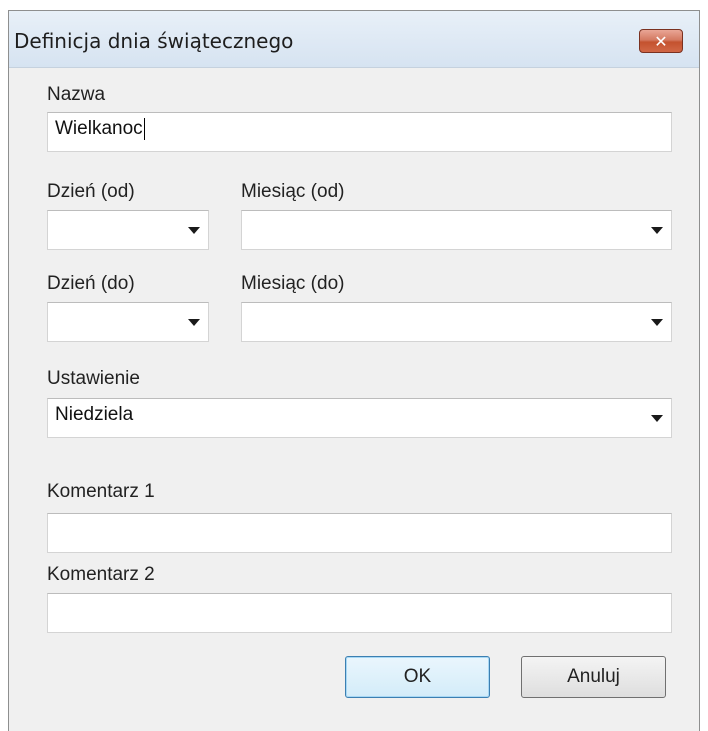 This screenshot has width=708, height=731. I want to click on day-to-label: Dzień (do), so click(91, 283).